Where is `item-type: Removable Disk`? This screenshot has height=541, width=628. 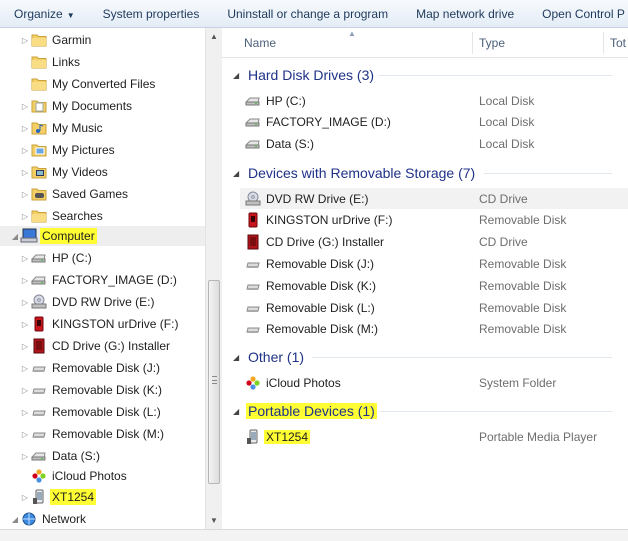 item-type: Removable Disk is located at coordinates (523, 329).